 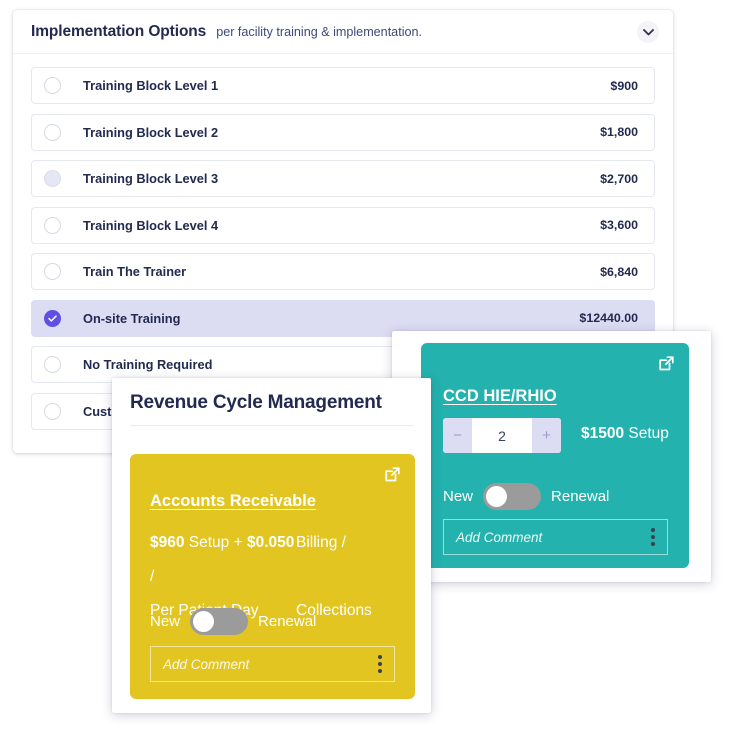 I want to click on setup-price-line: $1500 Setup, so click(x=625, y=434).